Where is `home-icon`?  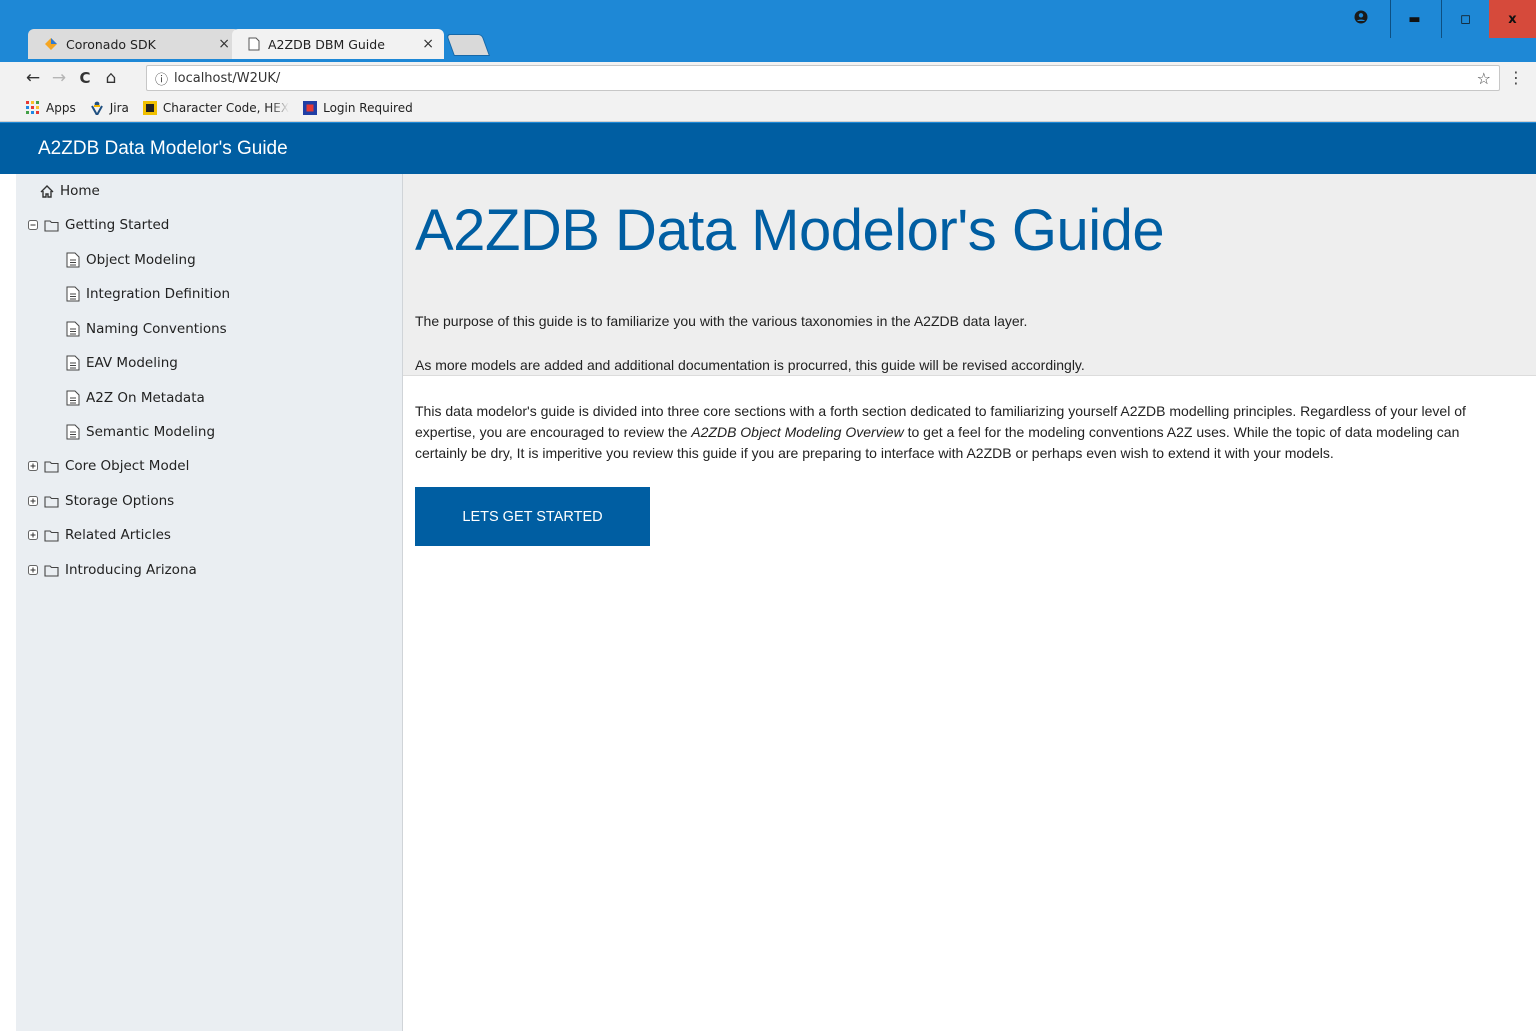 home-icon is located at coordinates (47, 191).